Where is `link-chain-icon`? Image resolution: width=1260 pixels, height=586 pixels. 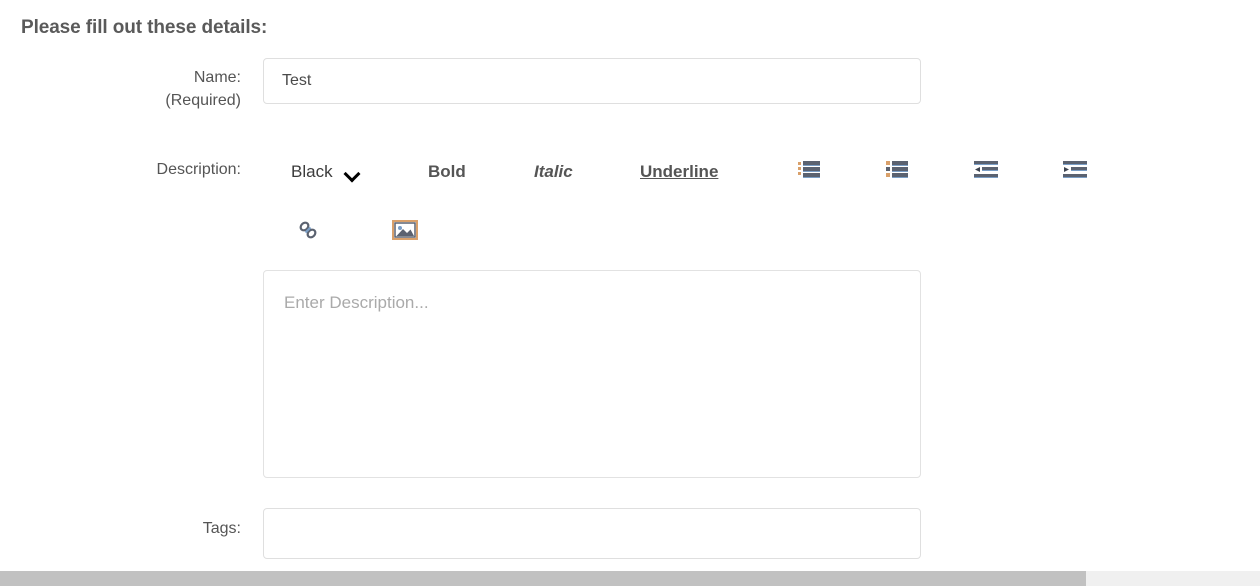
link-chain-icon is located at coordinates (308, 232).